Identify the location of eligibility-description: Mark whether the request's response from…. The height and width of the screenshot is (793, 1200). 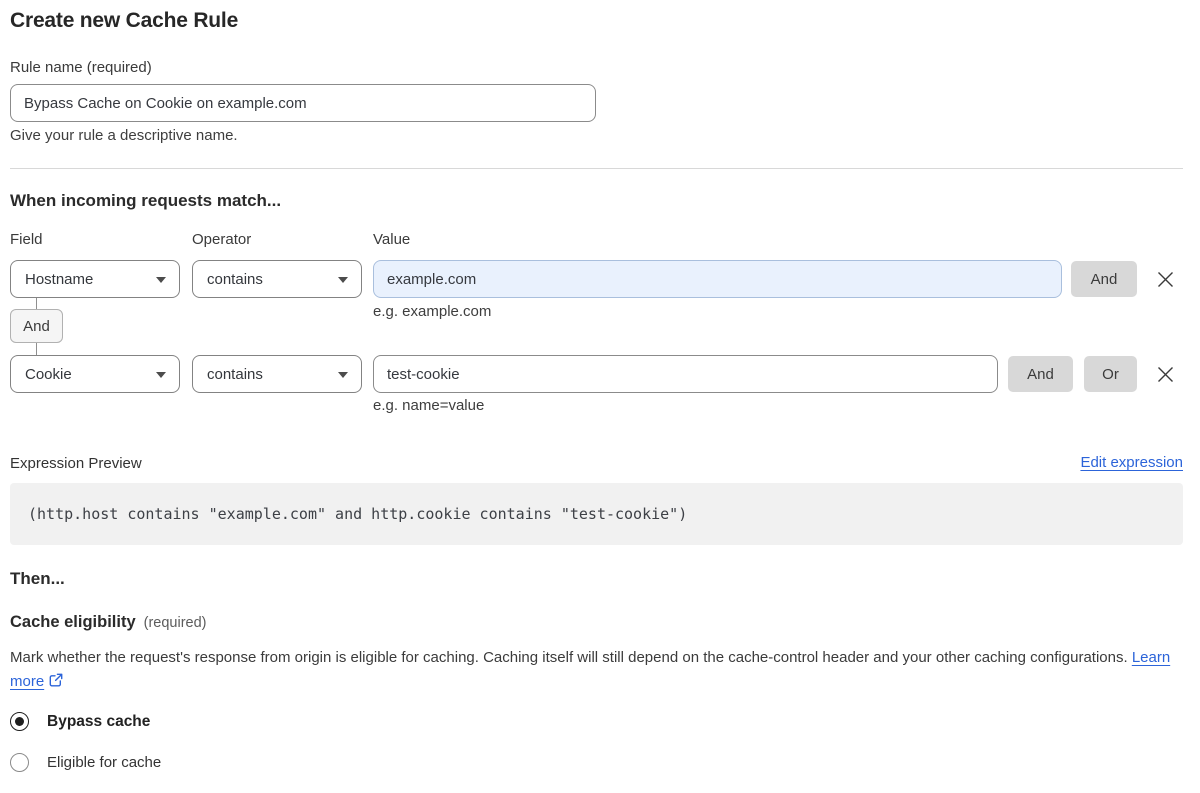
(592, 671).